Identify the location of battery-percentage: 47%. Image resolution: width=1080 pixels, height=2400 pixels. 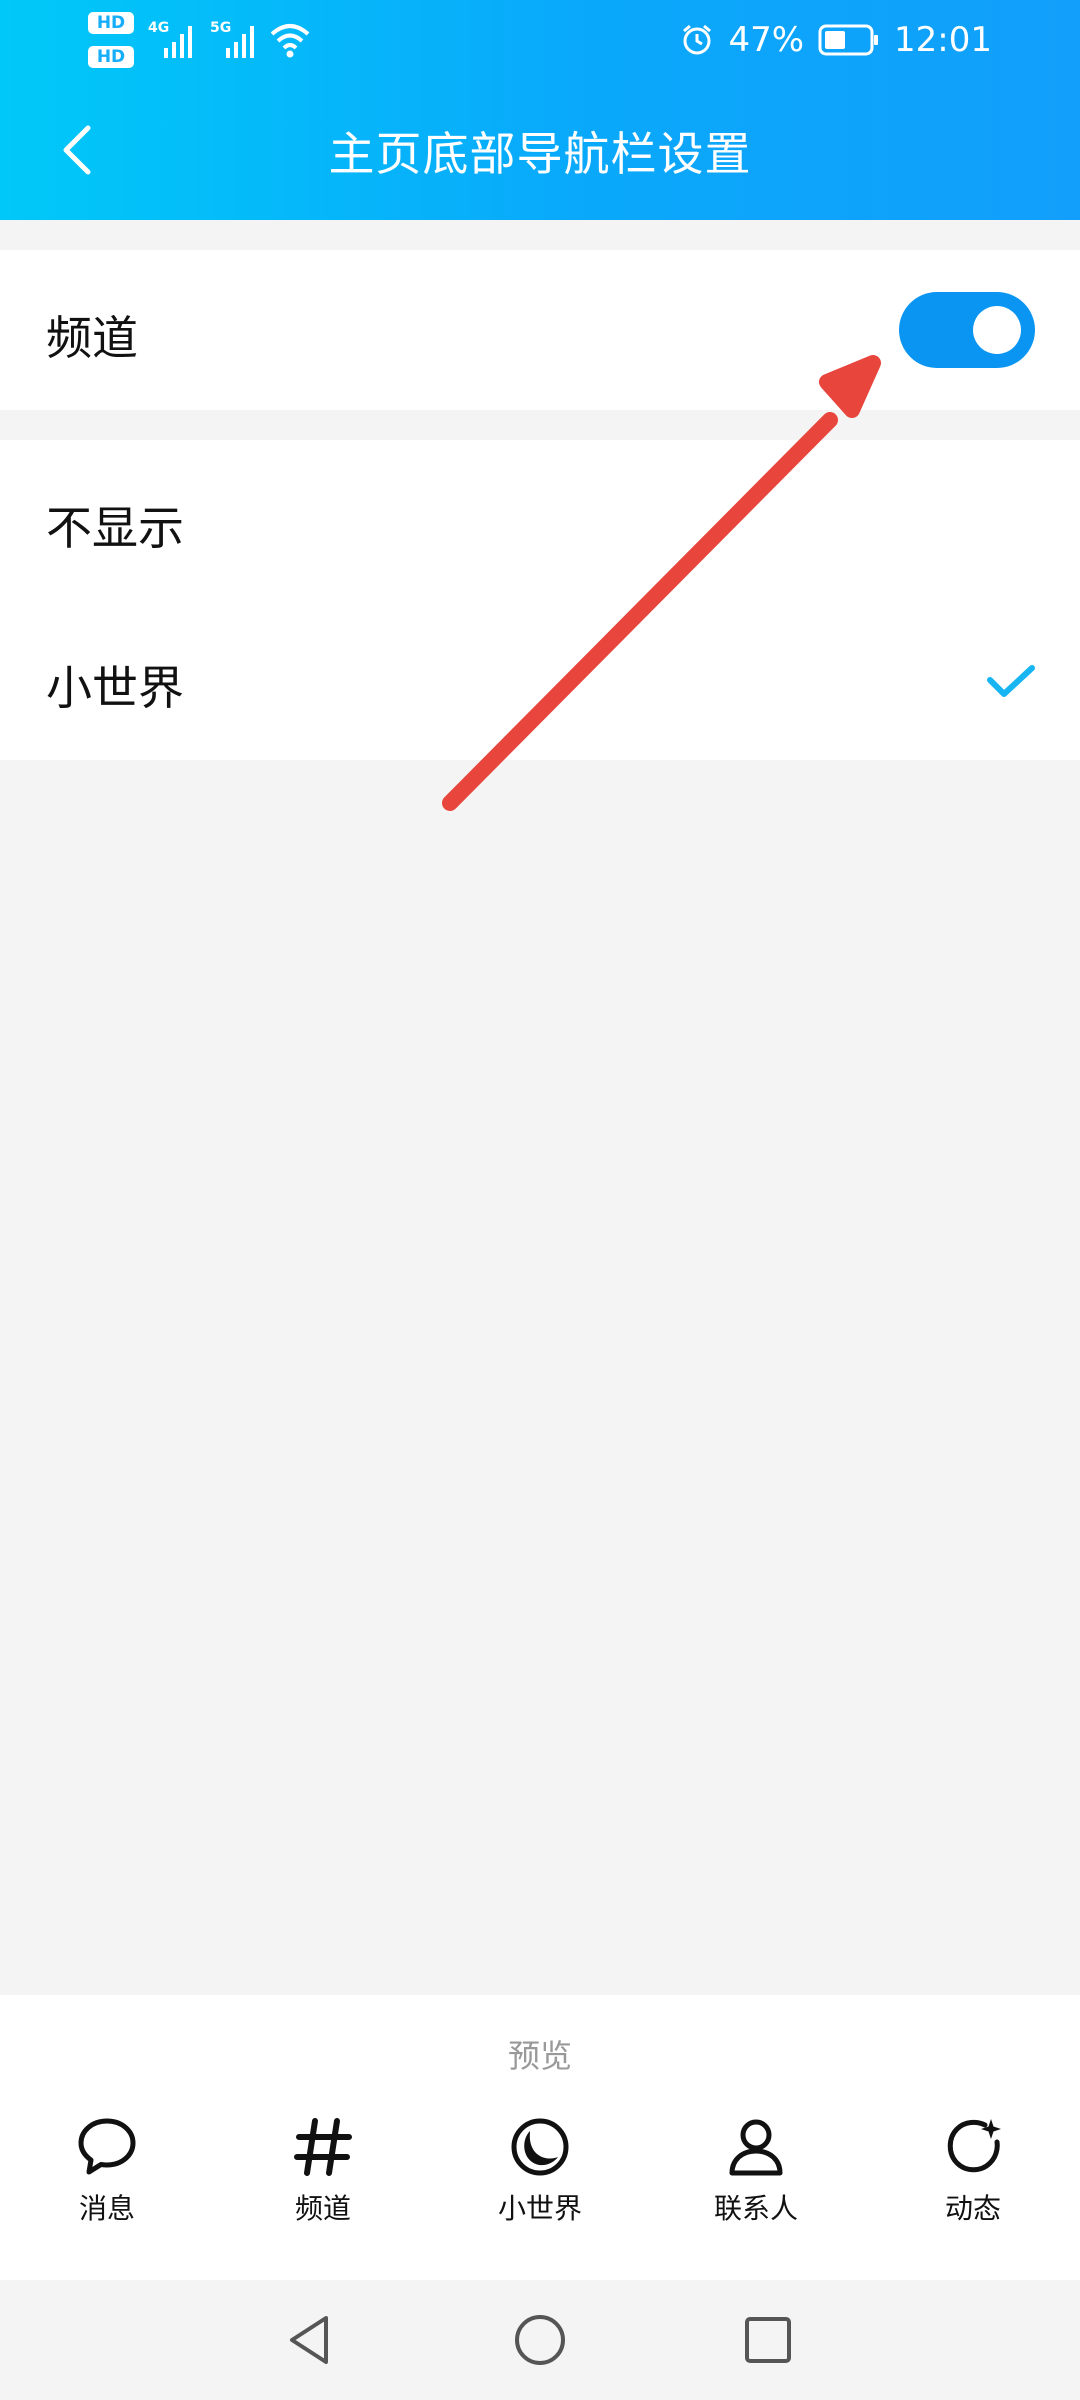
(766, 40).